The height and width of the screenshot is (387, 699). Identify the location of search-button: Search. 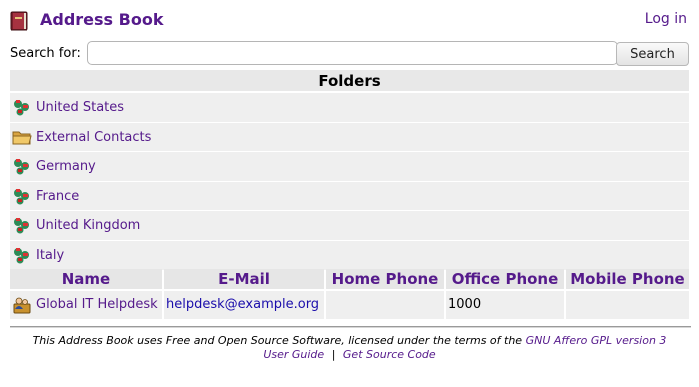
(652, 54).